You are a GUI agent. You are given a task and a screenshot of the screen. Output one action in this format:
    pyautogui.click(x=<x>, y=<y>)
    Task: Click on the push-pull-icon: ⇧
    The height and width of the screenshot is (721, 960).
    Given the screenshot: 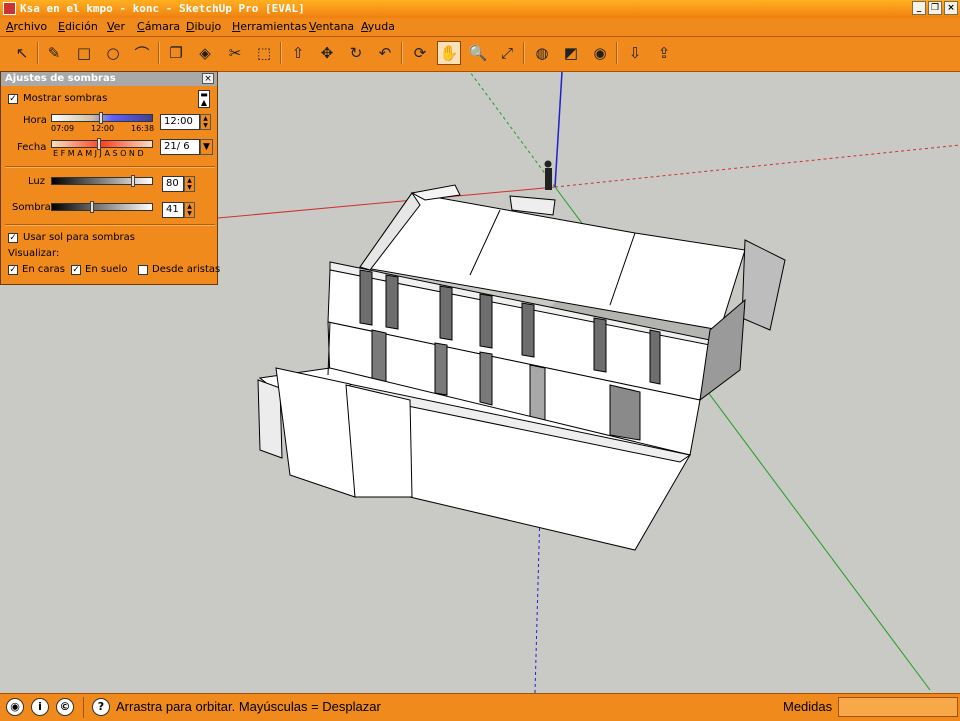 What is the action you would take?
    pyautogui.click(x=298, y=53)
    